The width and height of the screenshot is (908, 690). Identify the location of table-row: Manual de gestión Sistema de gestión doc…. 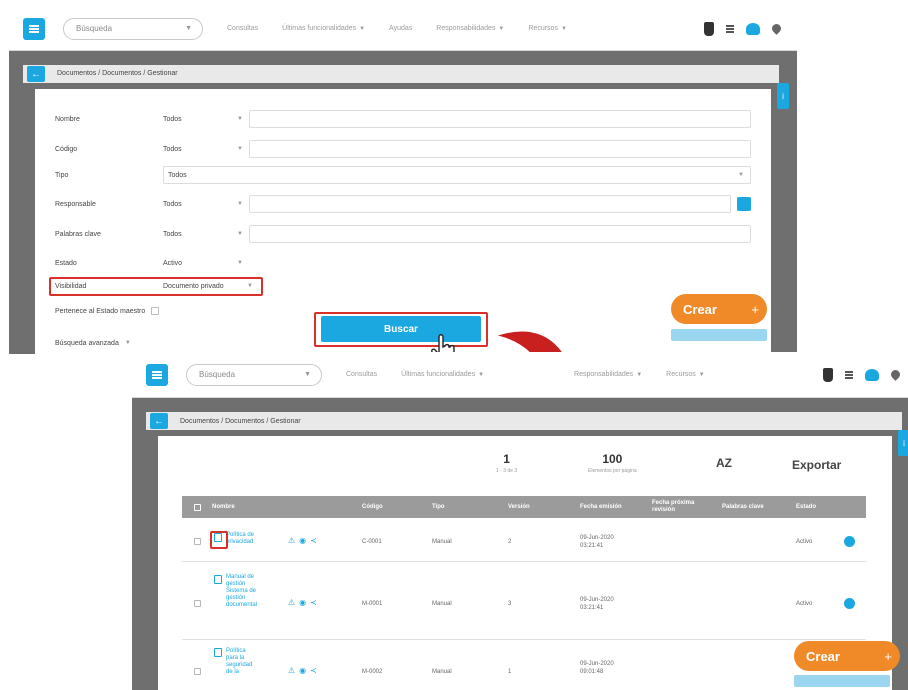
(524, 602).